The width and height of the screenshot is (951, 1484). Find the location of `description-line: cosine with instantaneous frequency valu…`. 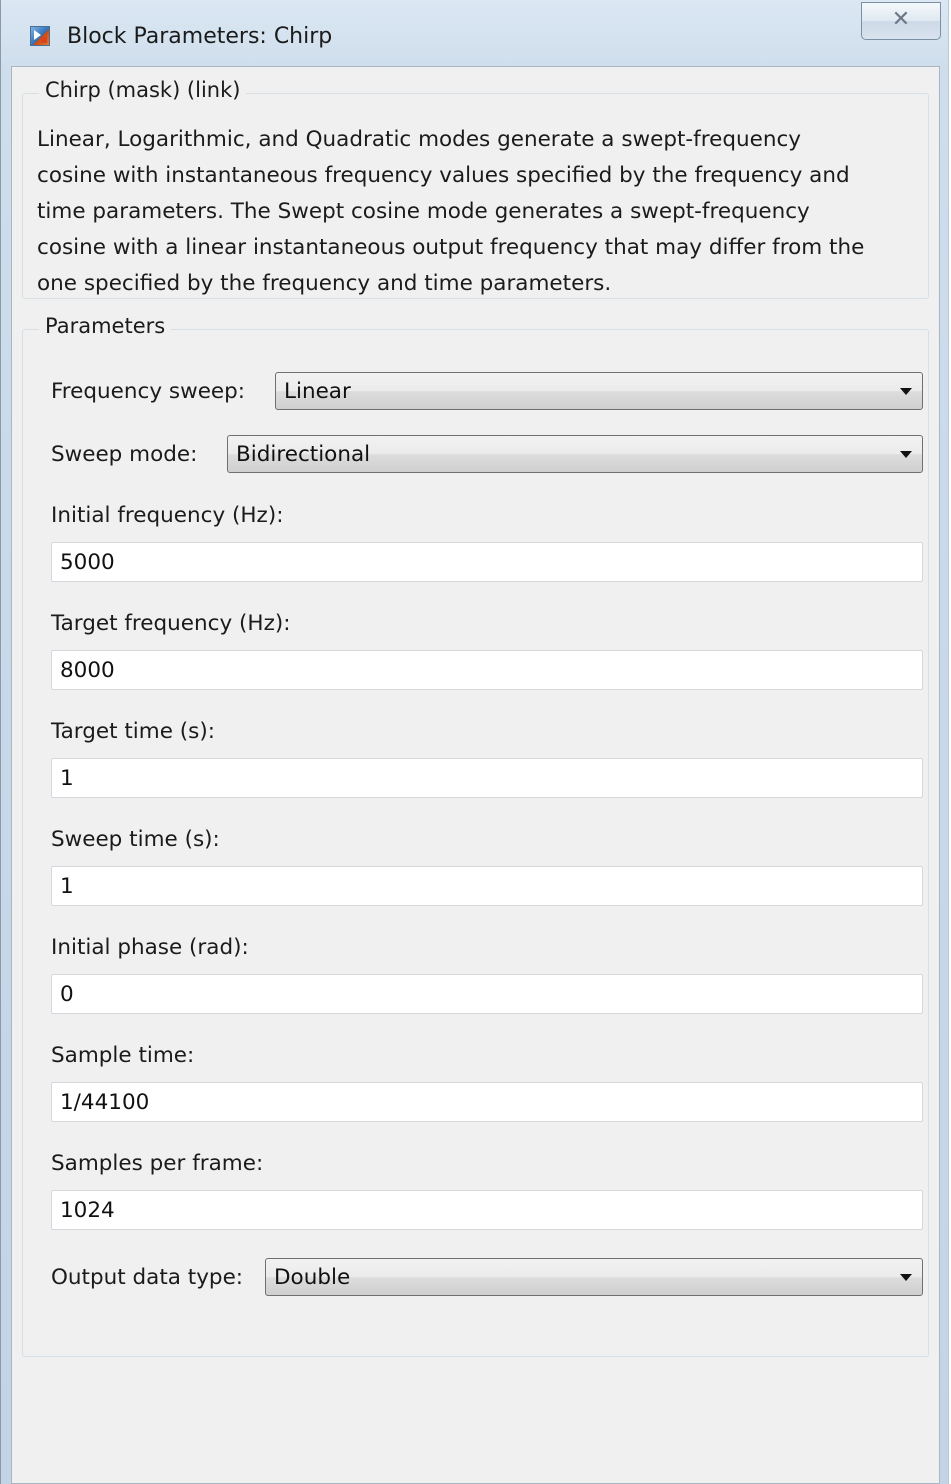

description-line: cosine with instantaneous frequency valu… is located at coordinates (443, 175).